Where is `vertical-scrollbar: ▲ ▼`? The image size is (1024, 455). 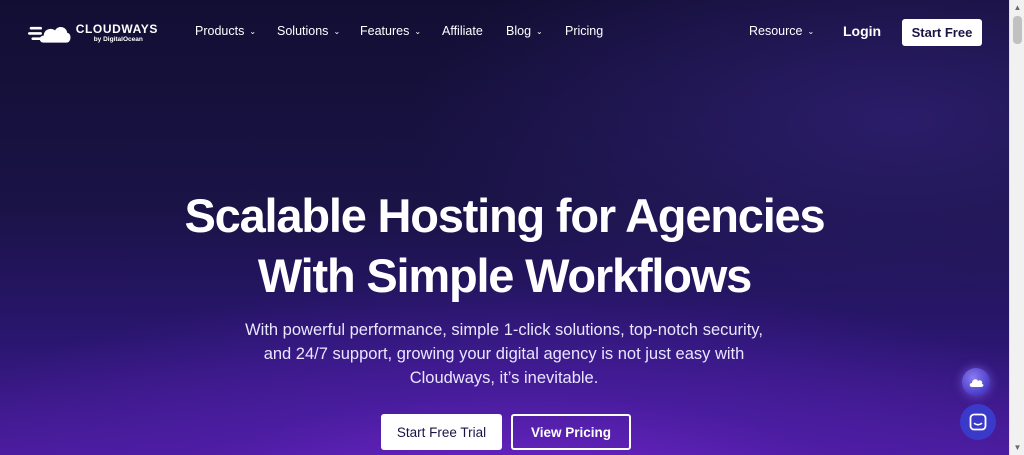
vertical-scrollbar: ▲ ▼ is located at coordinates (1016, 227).